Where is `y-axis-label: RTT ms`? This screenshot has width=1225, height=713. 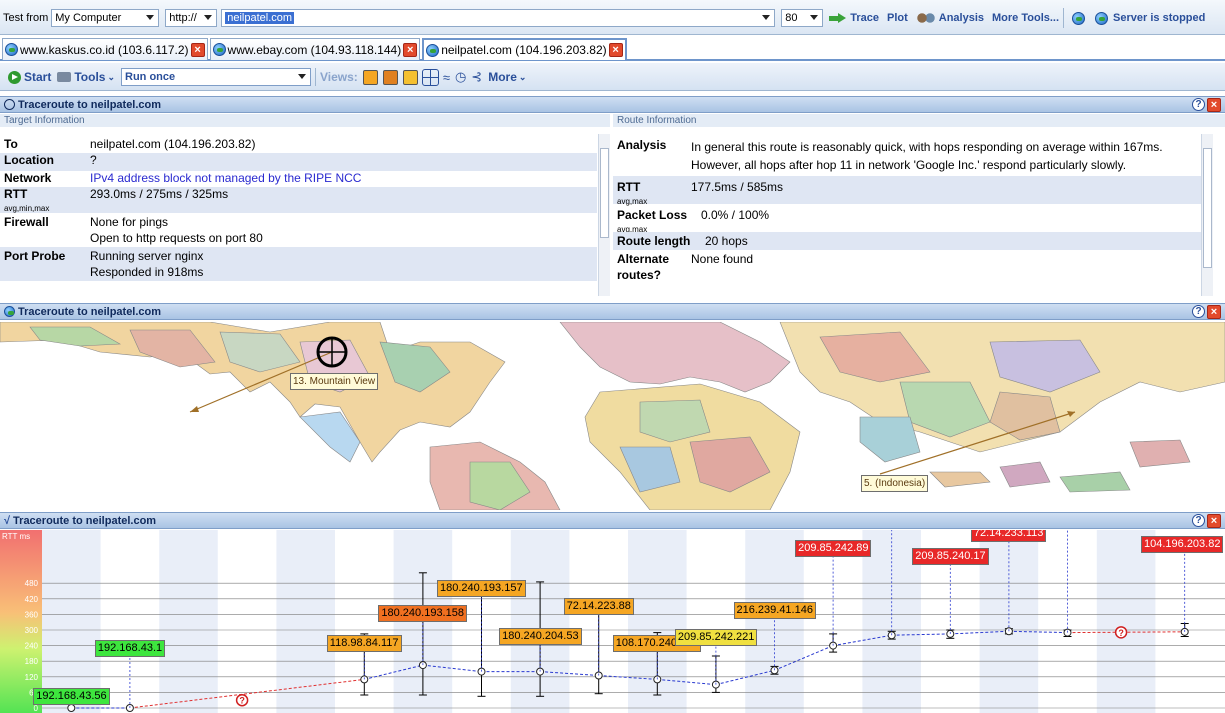
y-axis-label: RTT ms is located at coordinates (16, 536).